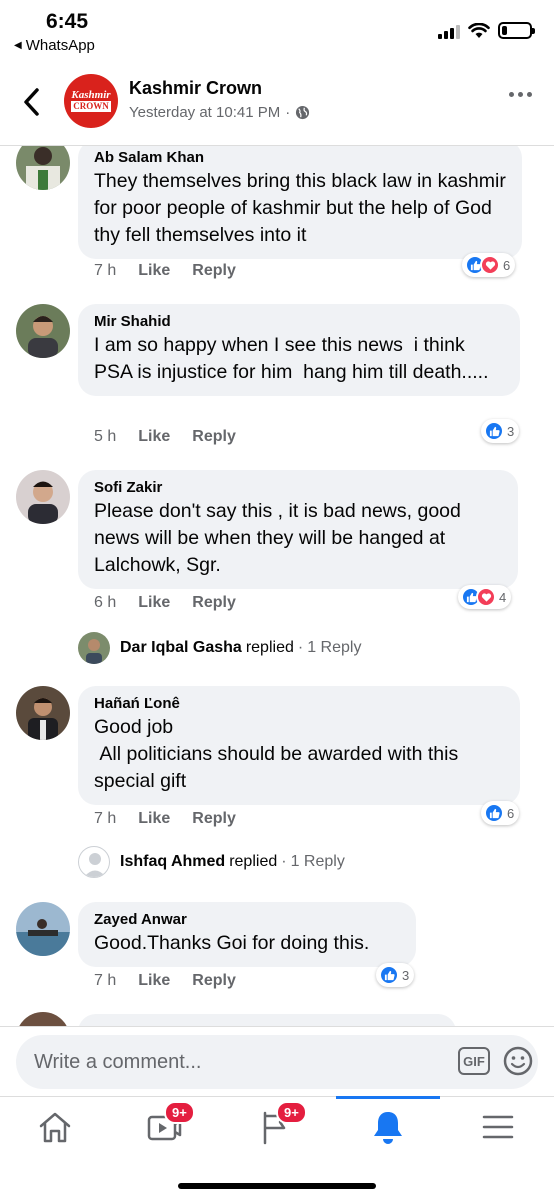 This screenshot has height=1200, width=554. Describe the element at coordinates (179, 1112) in the screenshot. I see `watch-badge: 9+` at that location.